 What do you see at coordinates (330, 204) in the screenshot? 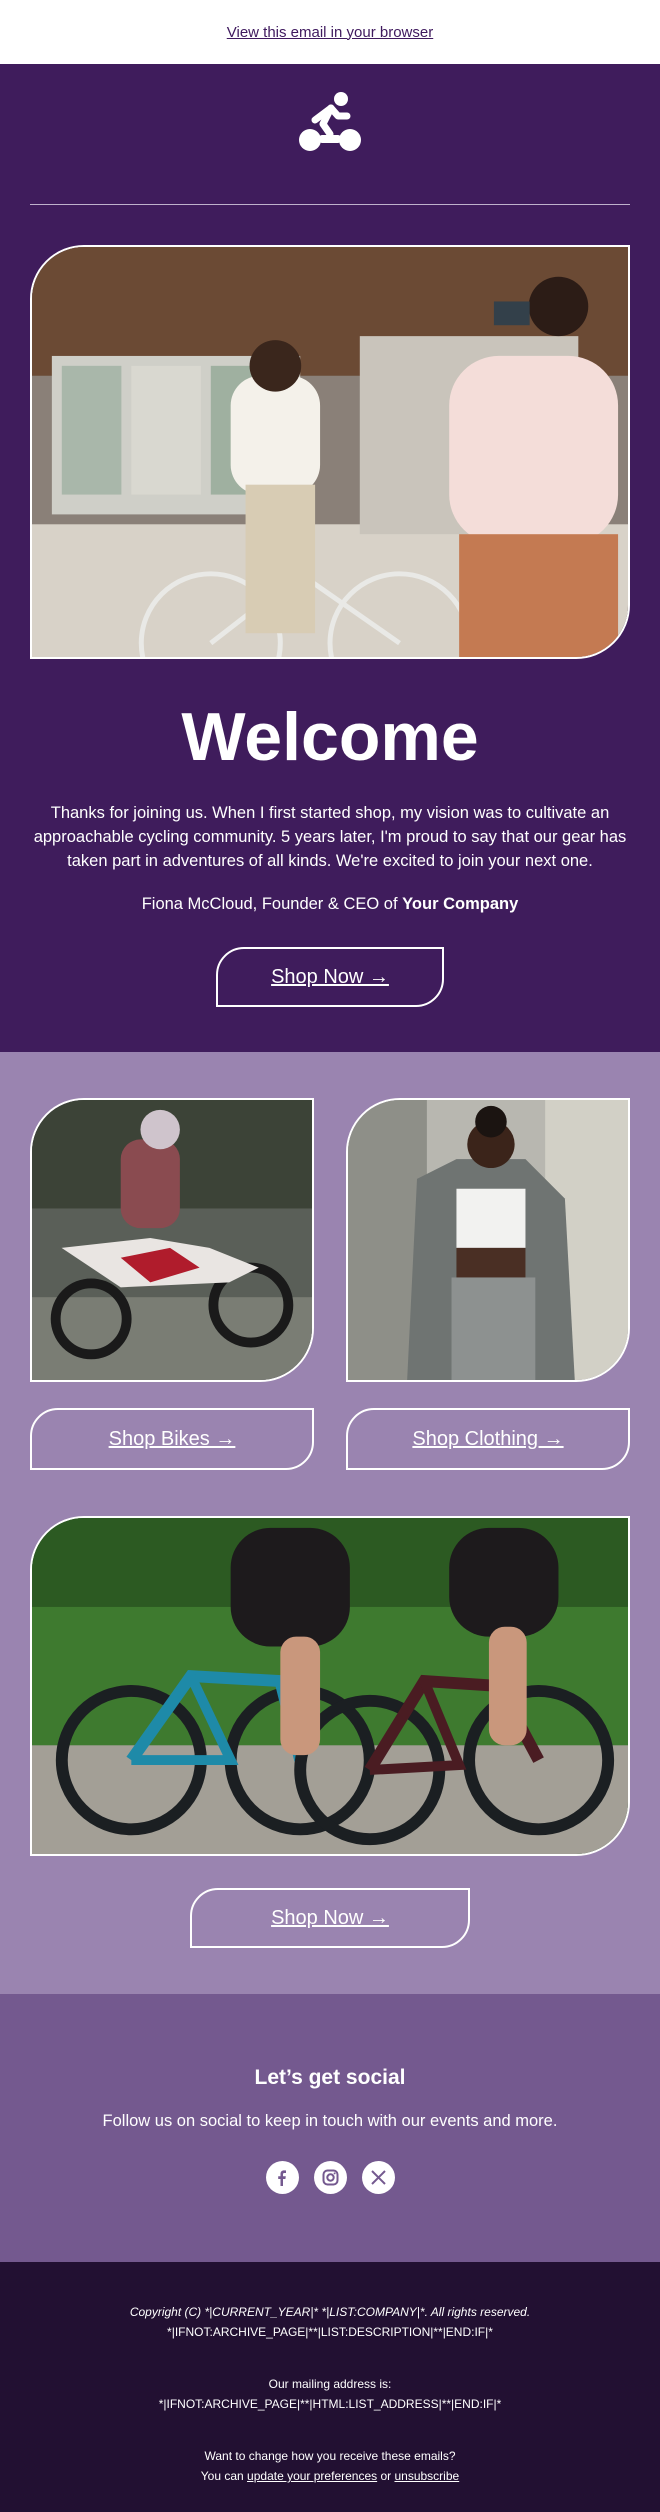
I see `divider` at bounding box center [330, 204].